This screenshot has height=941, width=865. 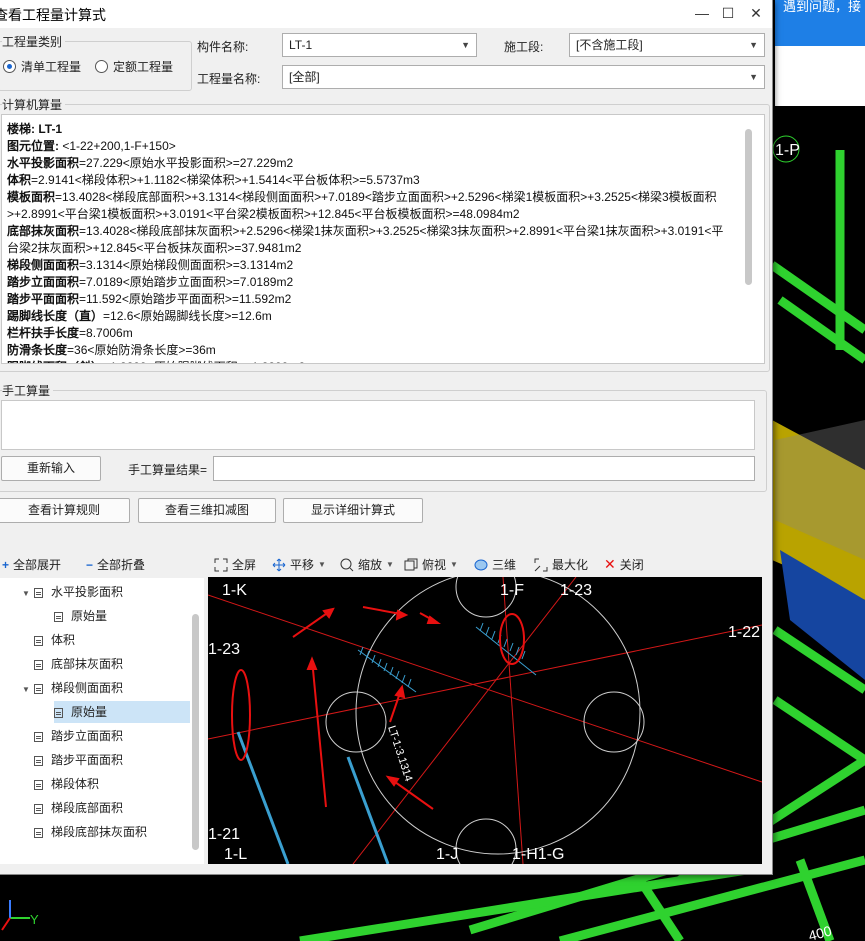 What do you see at coordinates (72, 736) in the screenshot?
I see `tree-item: 踏步立面面积` at bounding box center [72, 736].